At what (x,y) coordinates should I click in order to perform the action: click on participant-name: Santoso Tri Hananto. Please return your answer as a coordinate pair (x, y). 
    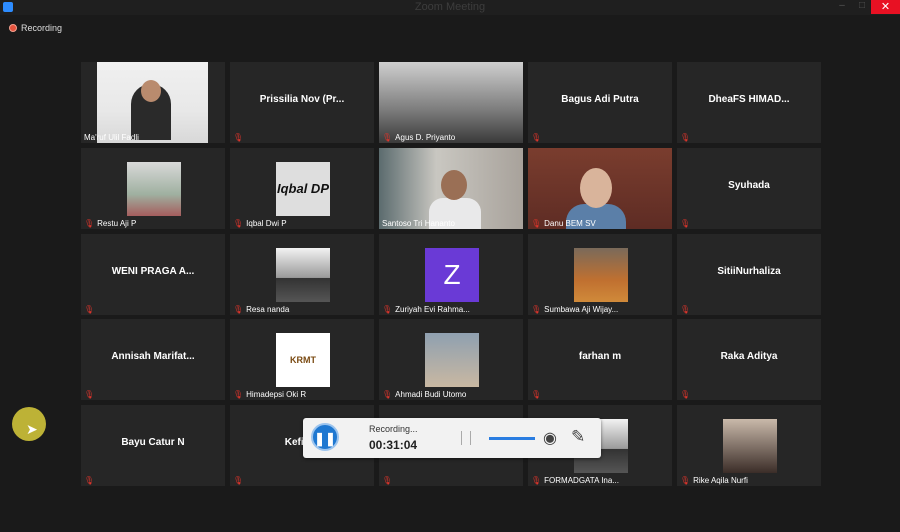
    Looking at the image, I should click on (418, 223).